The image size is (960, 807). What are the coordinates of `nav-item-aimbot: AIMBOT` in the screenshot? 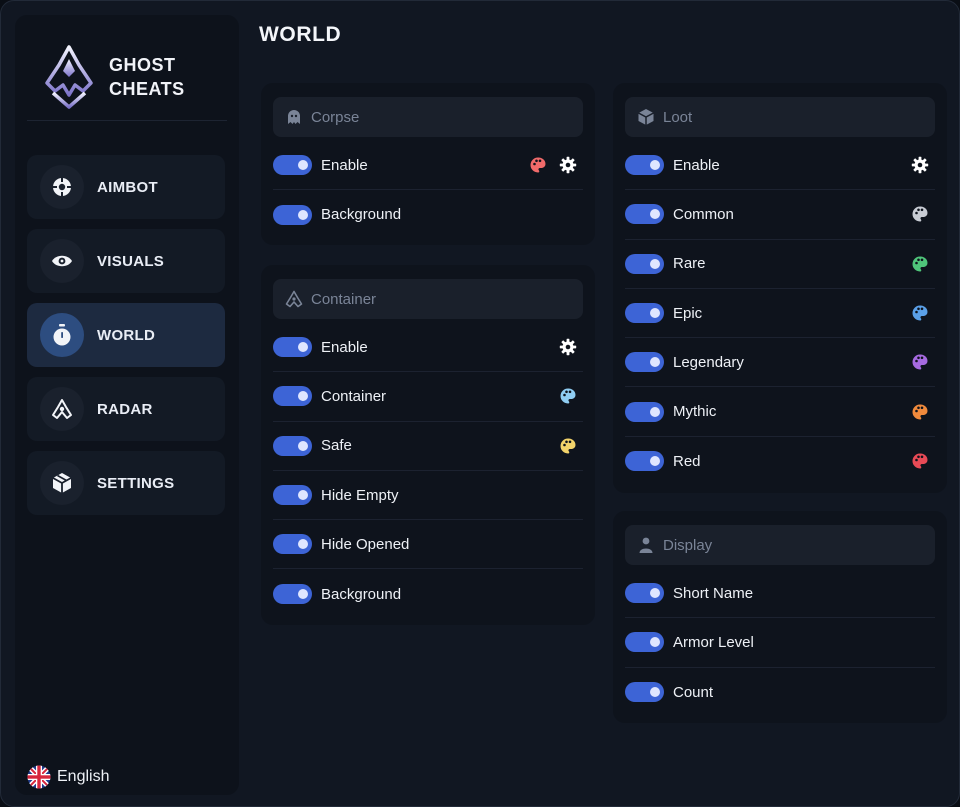 It's located at (126, 187).